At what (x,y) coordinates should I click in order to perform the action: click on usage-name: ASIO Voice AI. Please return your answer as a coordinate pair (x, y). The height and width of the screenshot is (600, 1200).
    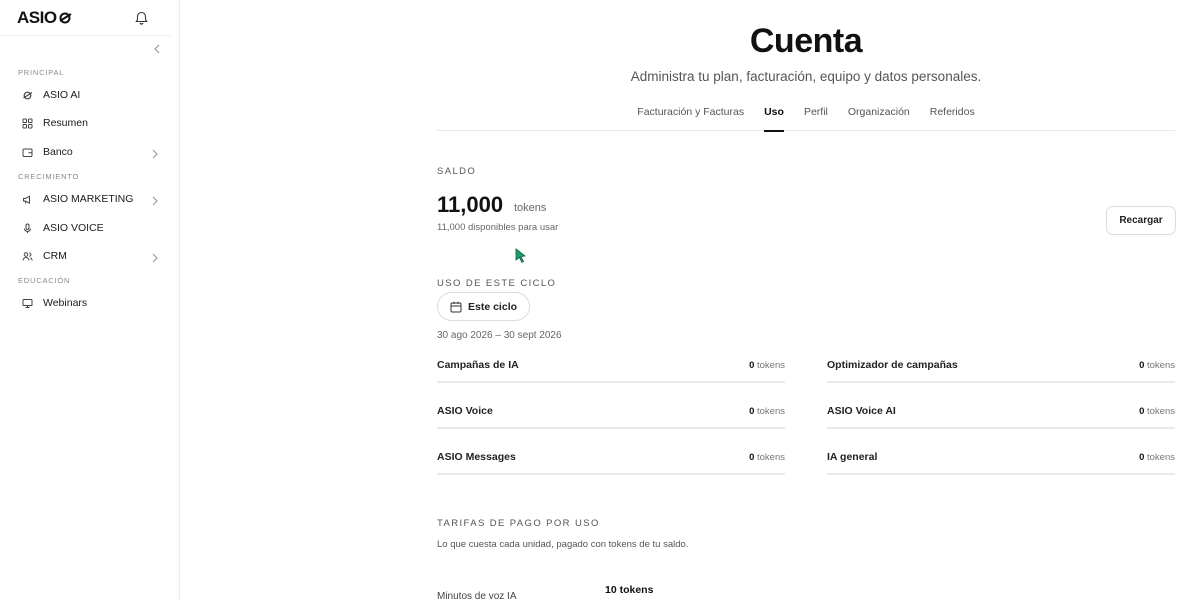
    Looking at the image, I should click on (861, 411).